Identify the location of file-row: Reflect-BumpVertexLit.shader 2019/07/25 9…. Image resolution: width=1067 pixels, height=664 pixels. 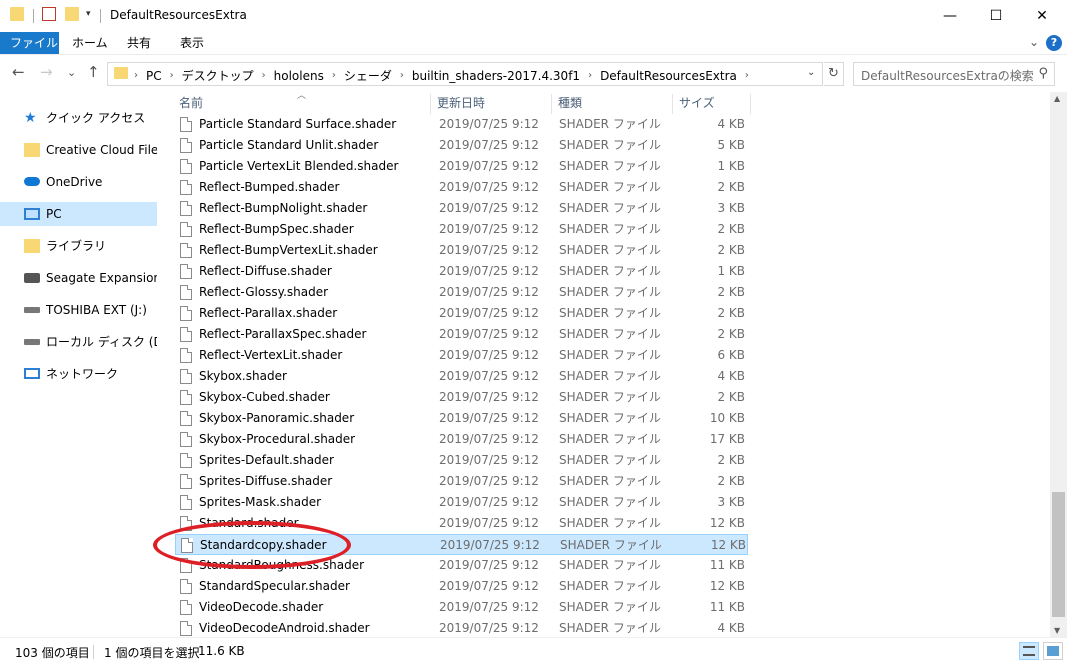
(461, 250).